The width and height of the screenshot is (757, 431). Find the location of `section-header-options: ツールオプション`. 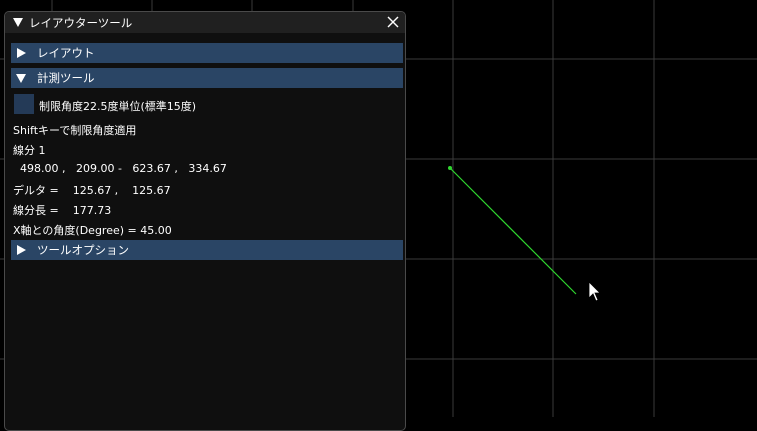

section-header-options: ツールオプション is located at coordinates (207, 250).